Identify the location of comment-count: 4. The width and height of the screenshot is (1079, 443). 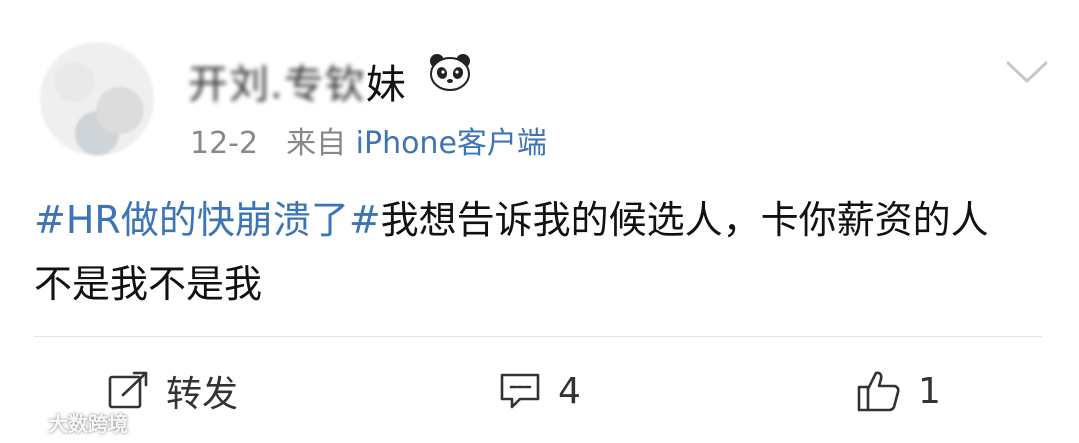
(569, 391).